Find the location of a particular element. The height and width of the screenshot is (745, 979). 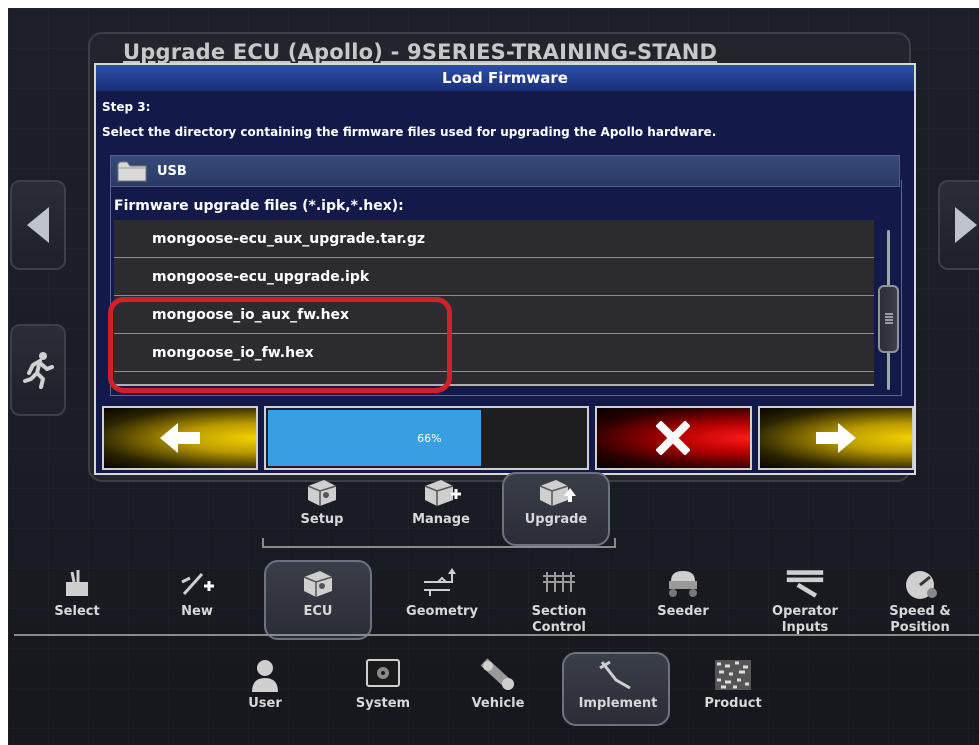

back-button is located at coordinates (180, 438).